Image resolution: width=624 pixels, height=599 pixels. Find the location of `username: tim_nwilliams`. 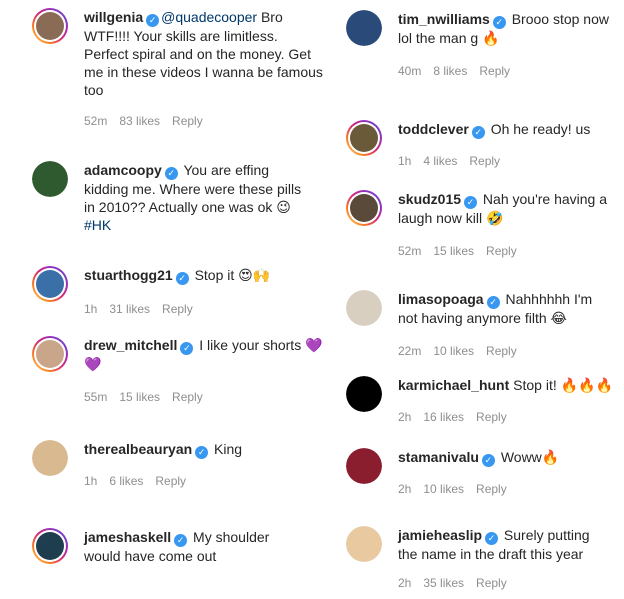

username: tim_nwilliams is located at coordinates (444, 19).